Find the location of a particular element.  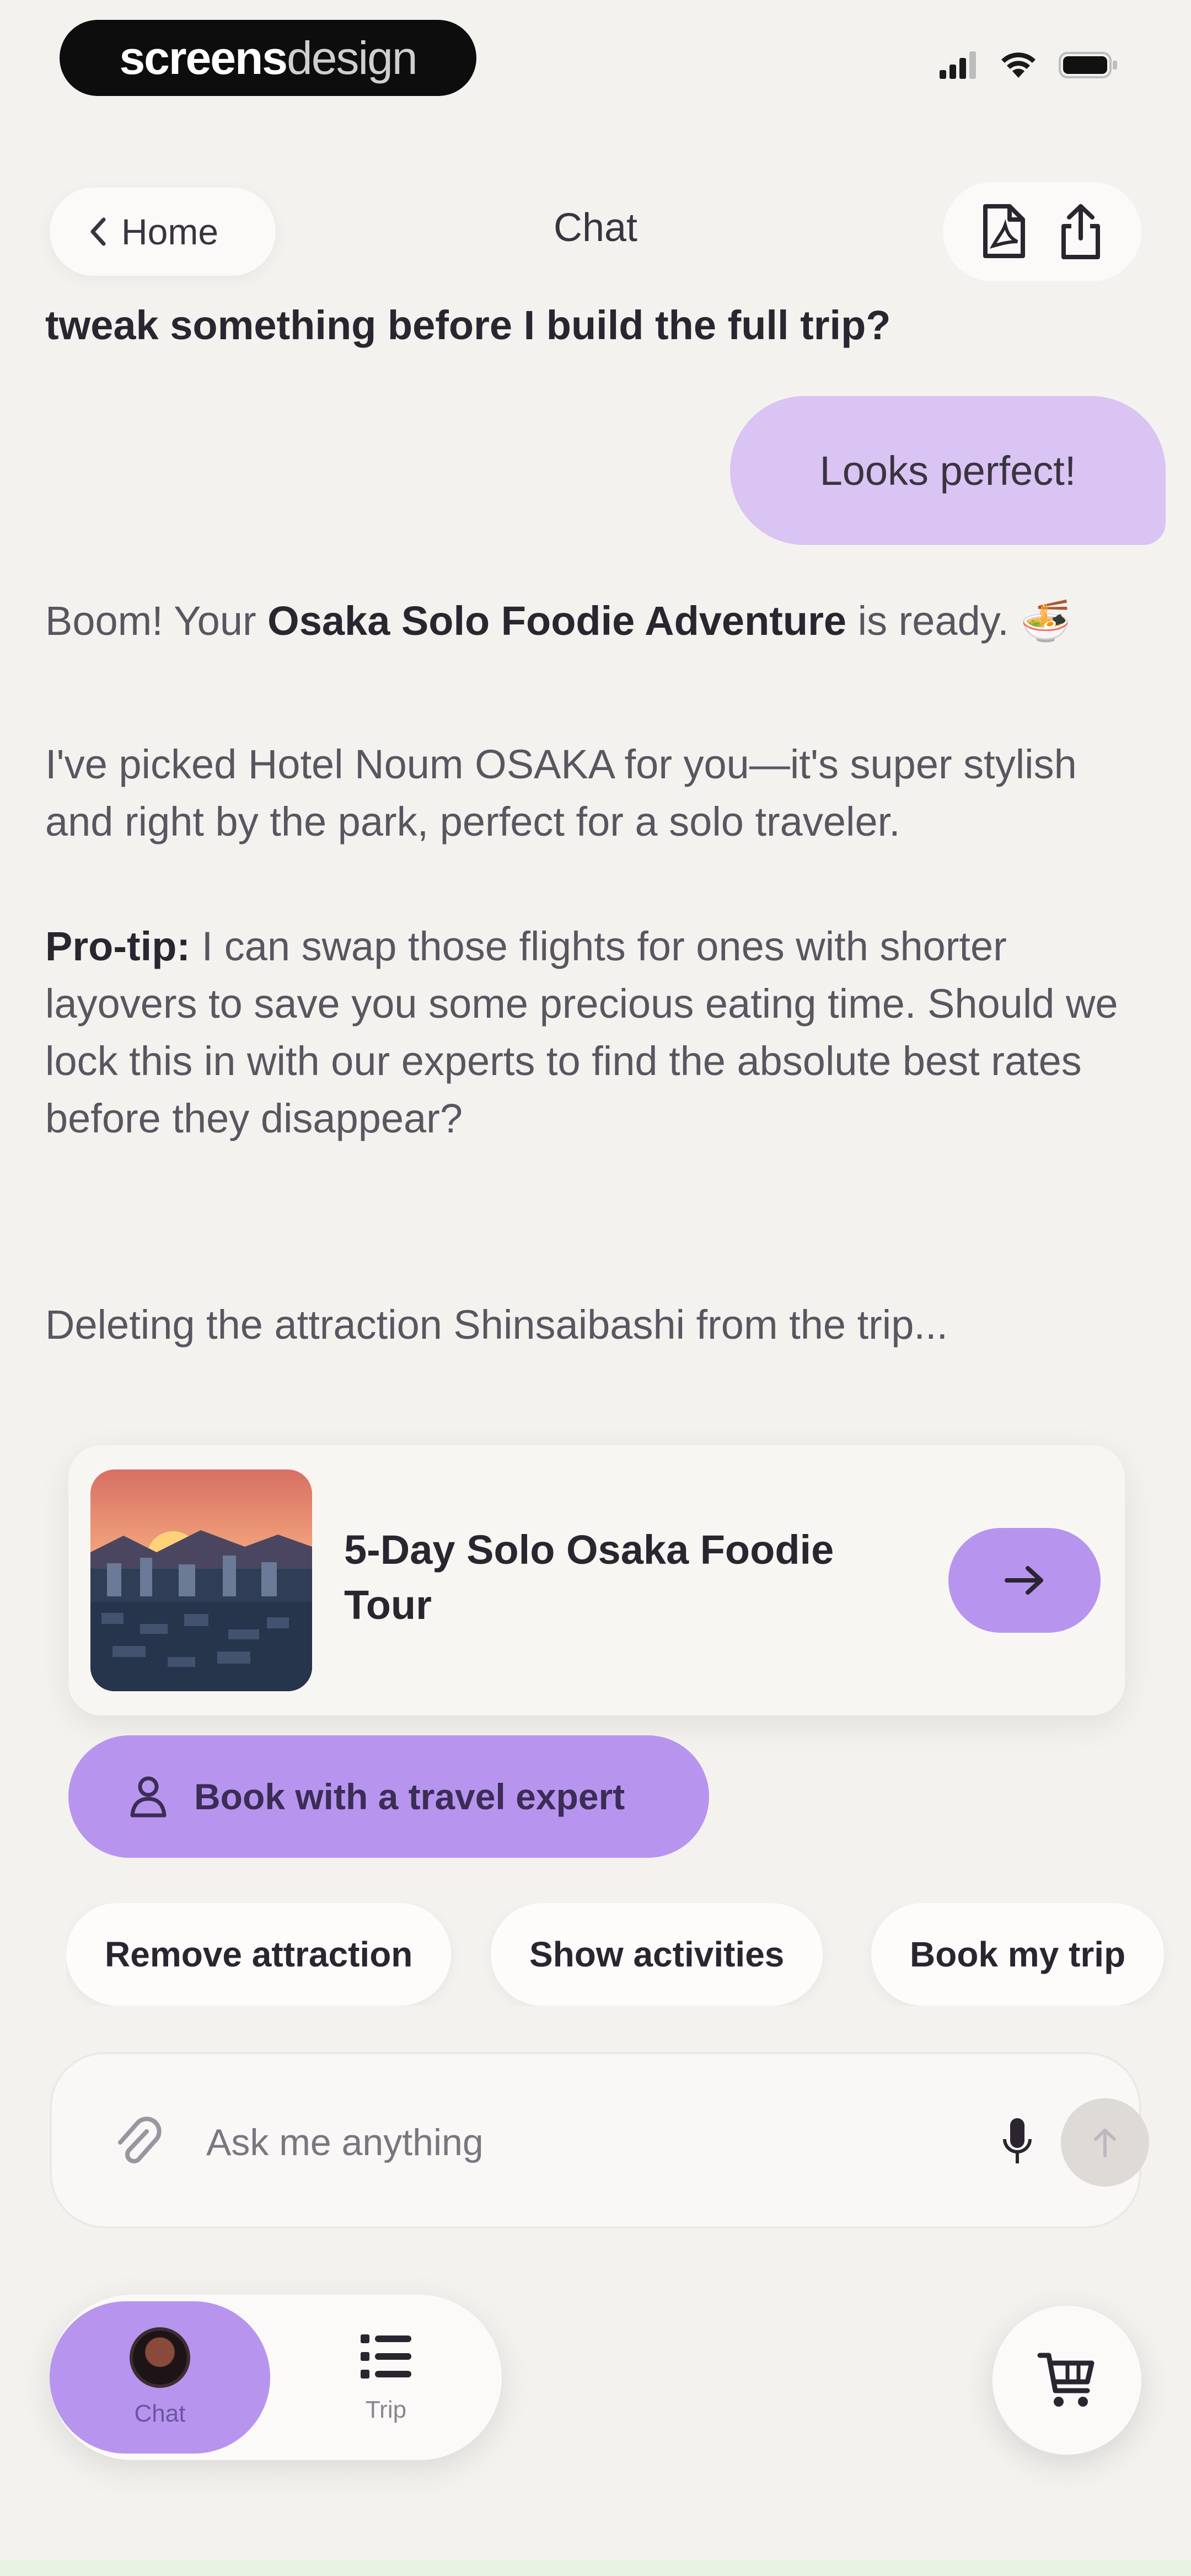

wifi-icon is located at coordinates (1019, 65).